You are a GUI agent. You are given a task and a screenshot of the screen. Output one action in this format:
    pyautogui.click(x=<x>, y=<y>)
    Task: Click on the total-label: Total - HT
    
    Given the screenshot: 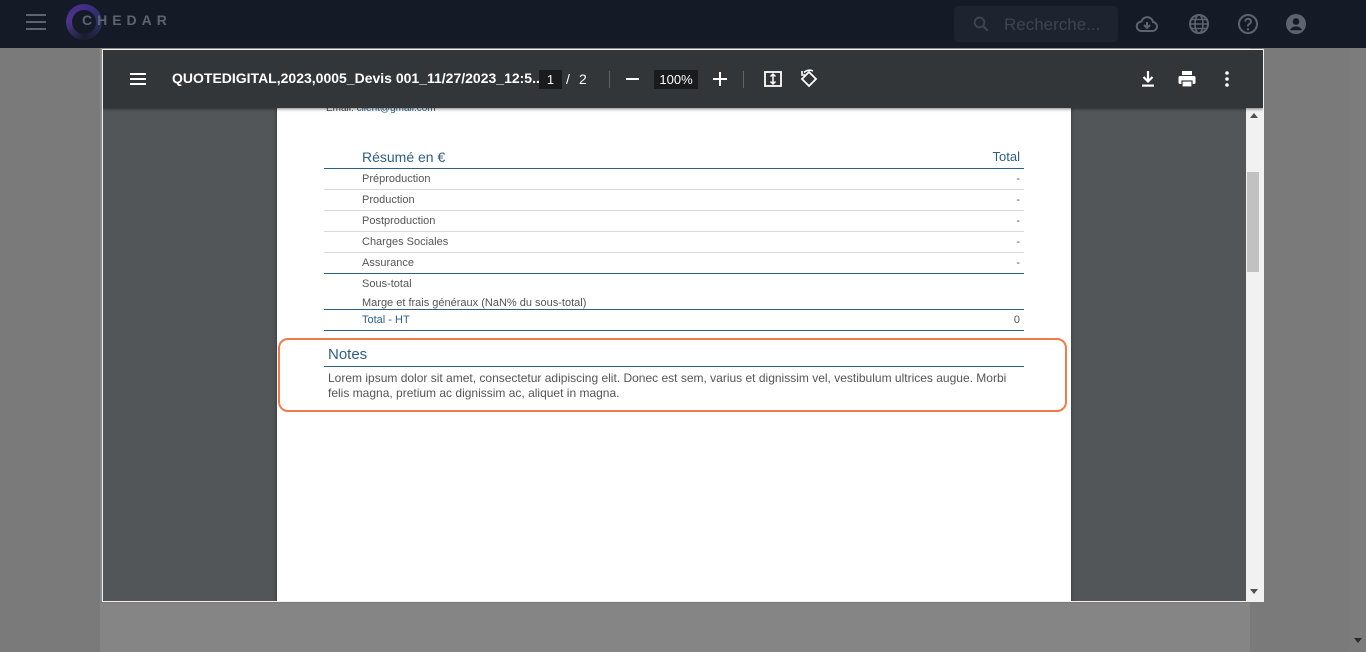 What is the action you would take?
    pyautogui.click(x=386, y=320)
    